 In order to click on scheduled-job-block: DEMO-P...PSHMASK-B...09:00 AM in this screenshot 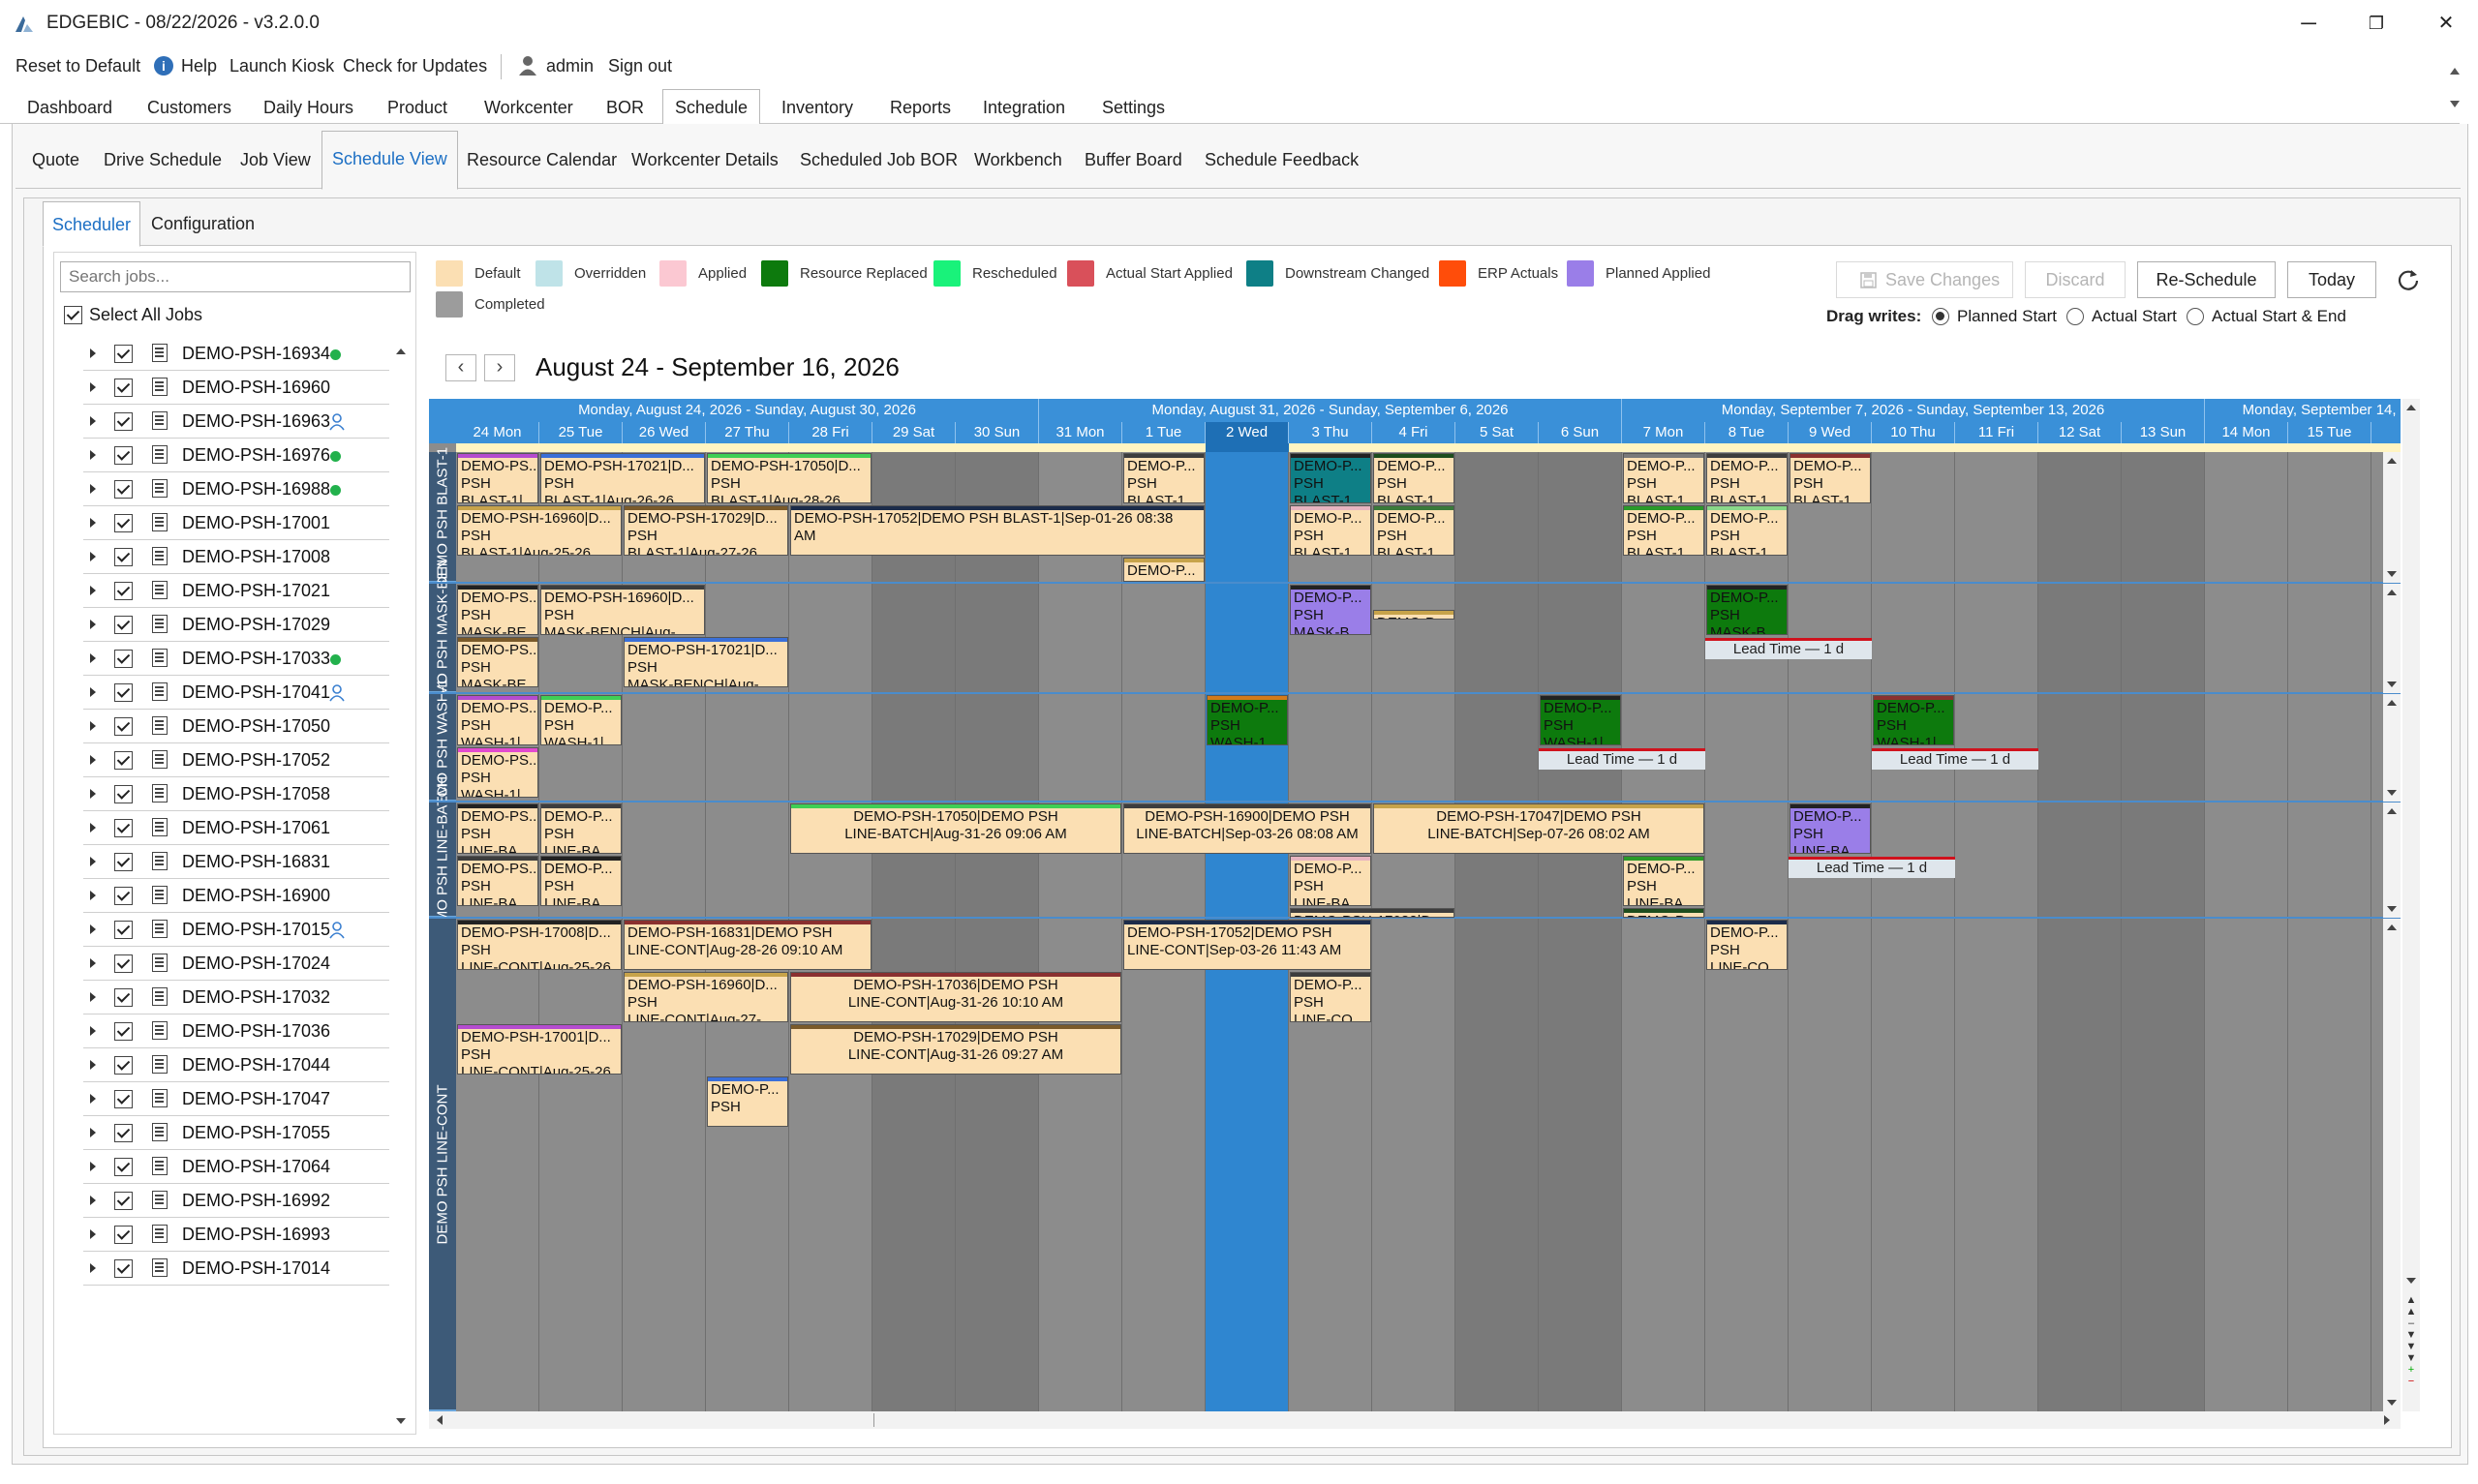, I will do `click(1747, 610)`.